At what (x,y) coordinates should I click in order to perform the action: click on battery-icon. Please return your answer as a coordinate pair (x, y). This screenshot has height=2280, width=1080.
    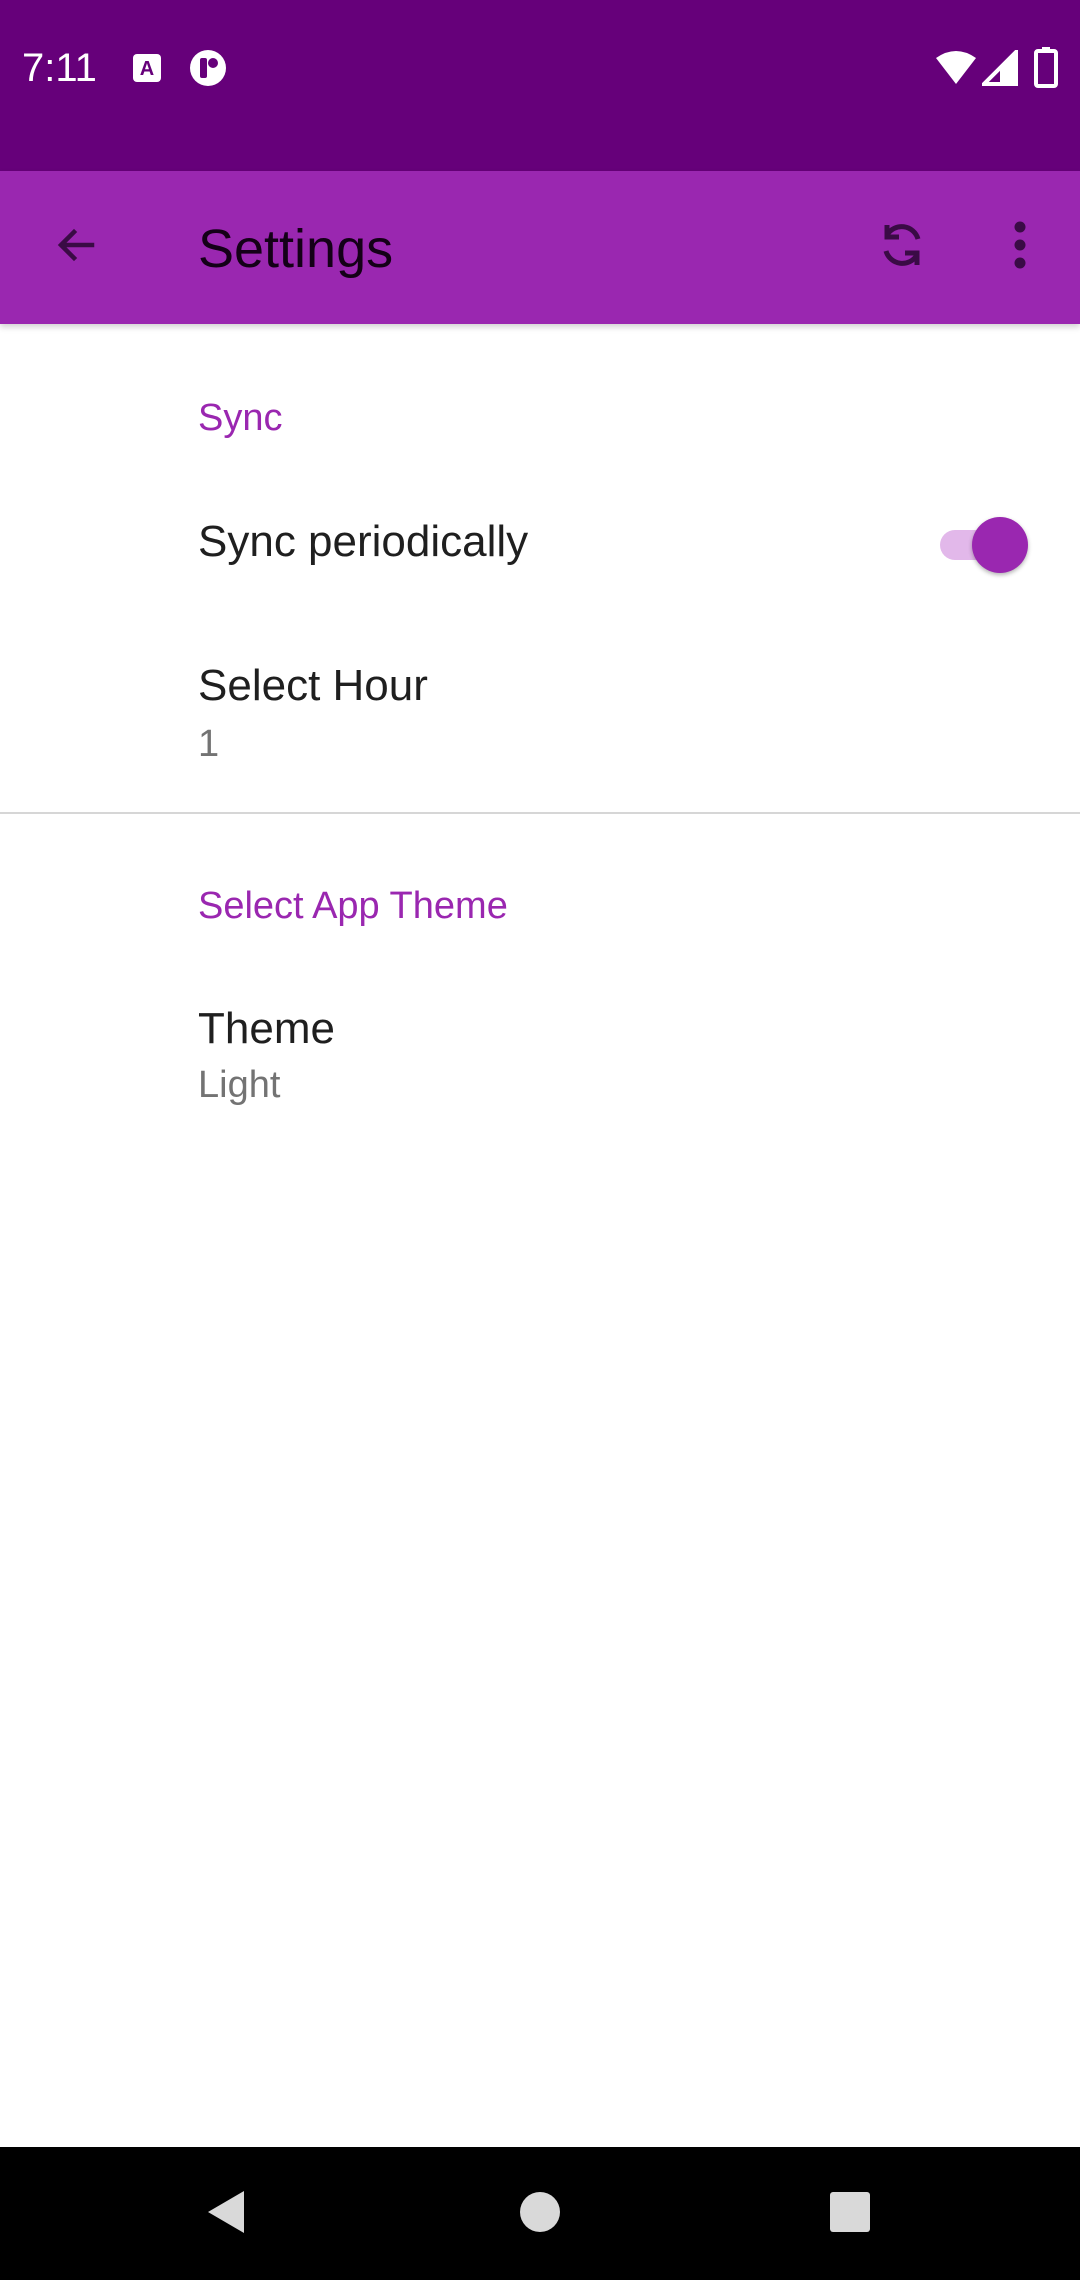
    Looking at the image, I should click on (1046, 67).